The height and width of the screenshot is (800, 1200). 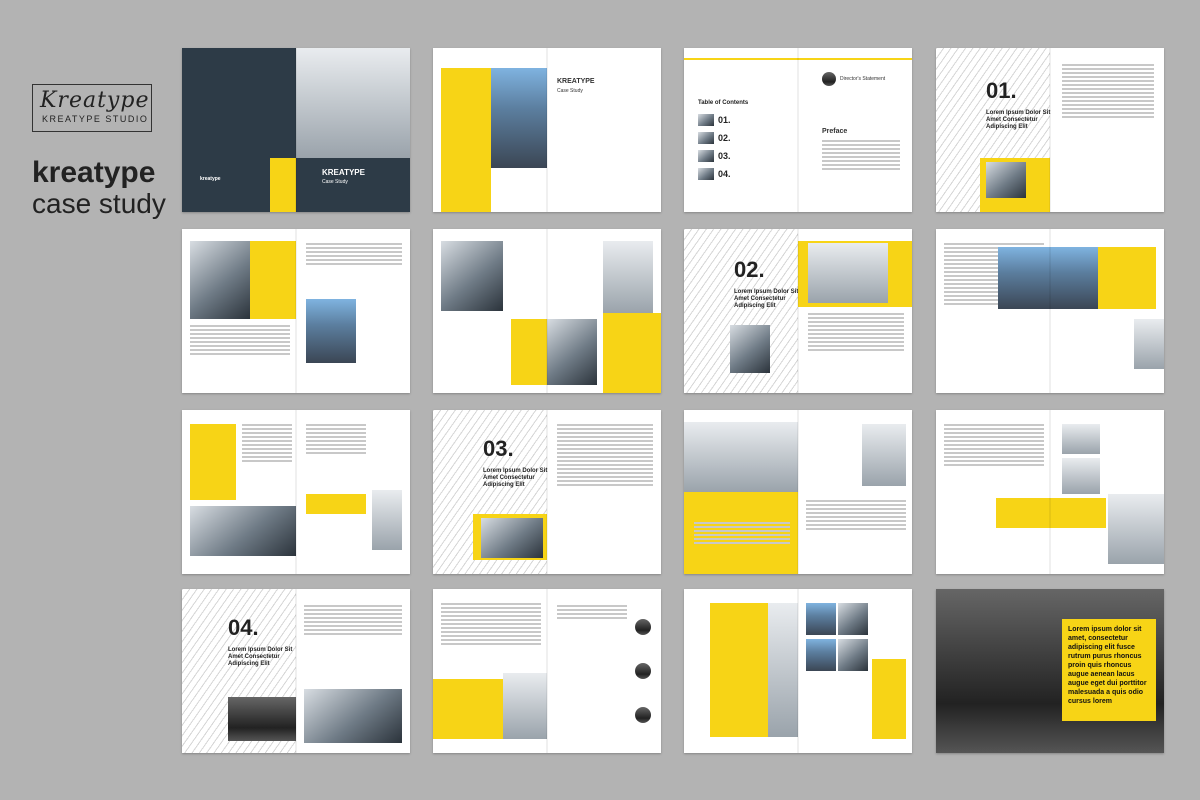 I want to click on building-photo, so click(x=1006, y=180).